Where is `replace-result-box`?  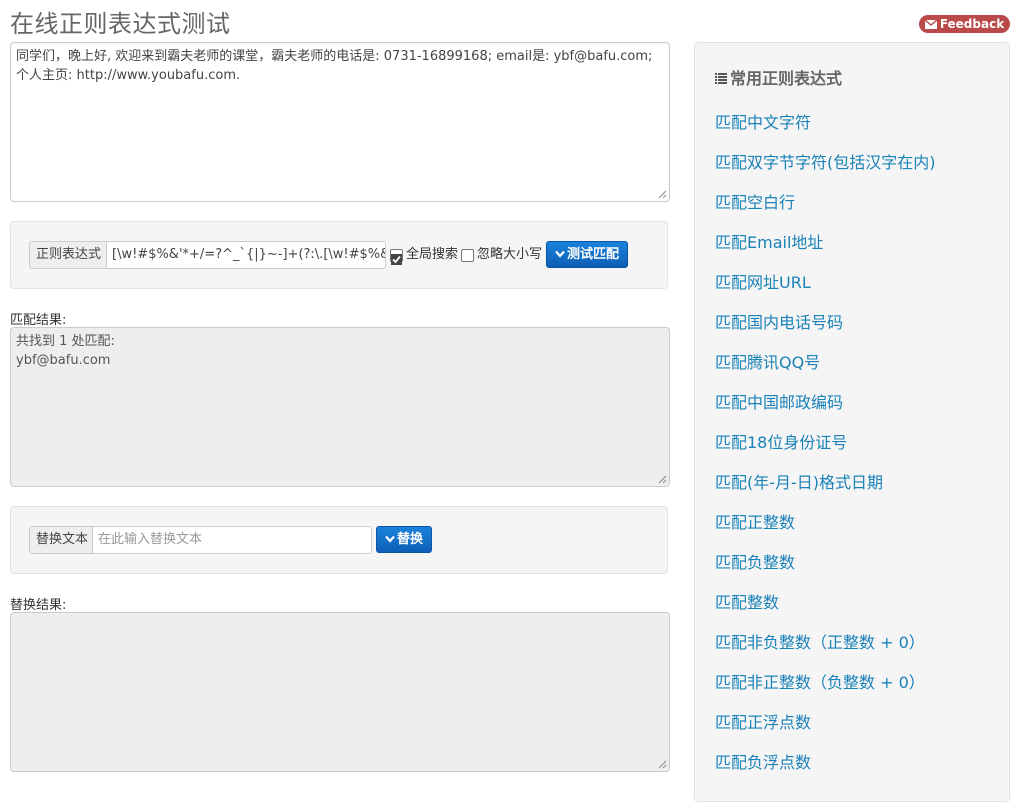 replace-result-box is located at coordinates (340, 692).